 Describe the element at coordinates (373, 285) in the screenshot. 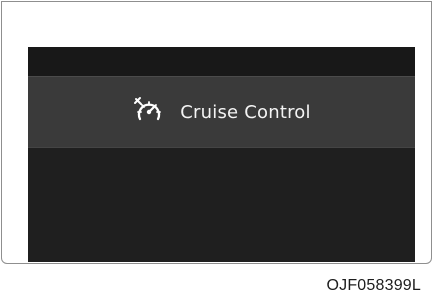

I see `image-code: OJF058399L` at that location.